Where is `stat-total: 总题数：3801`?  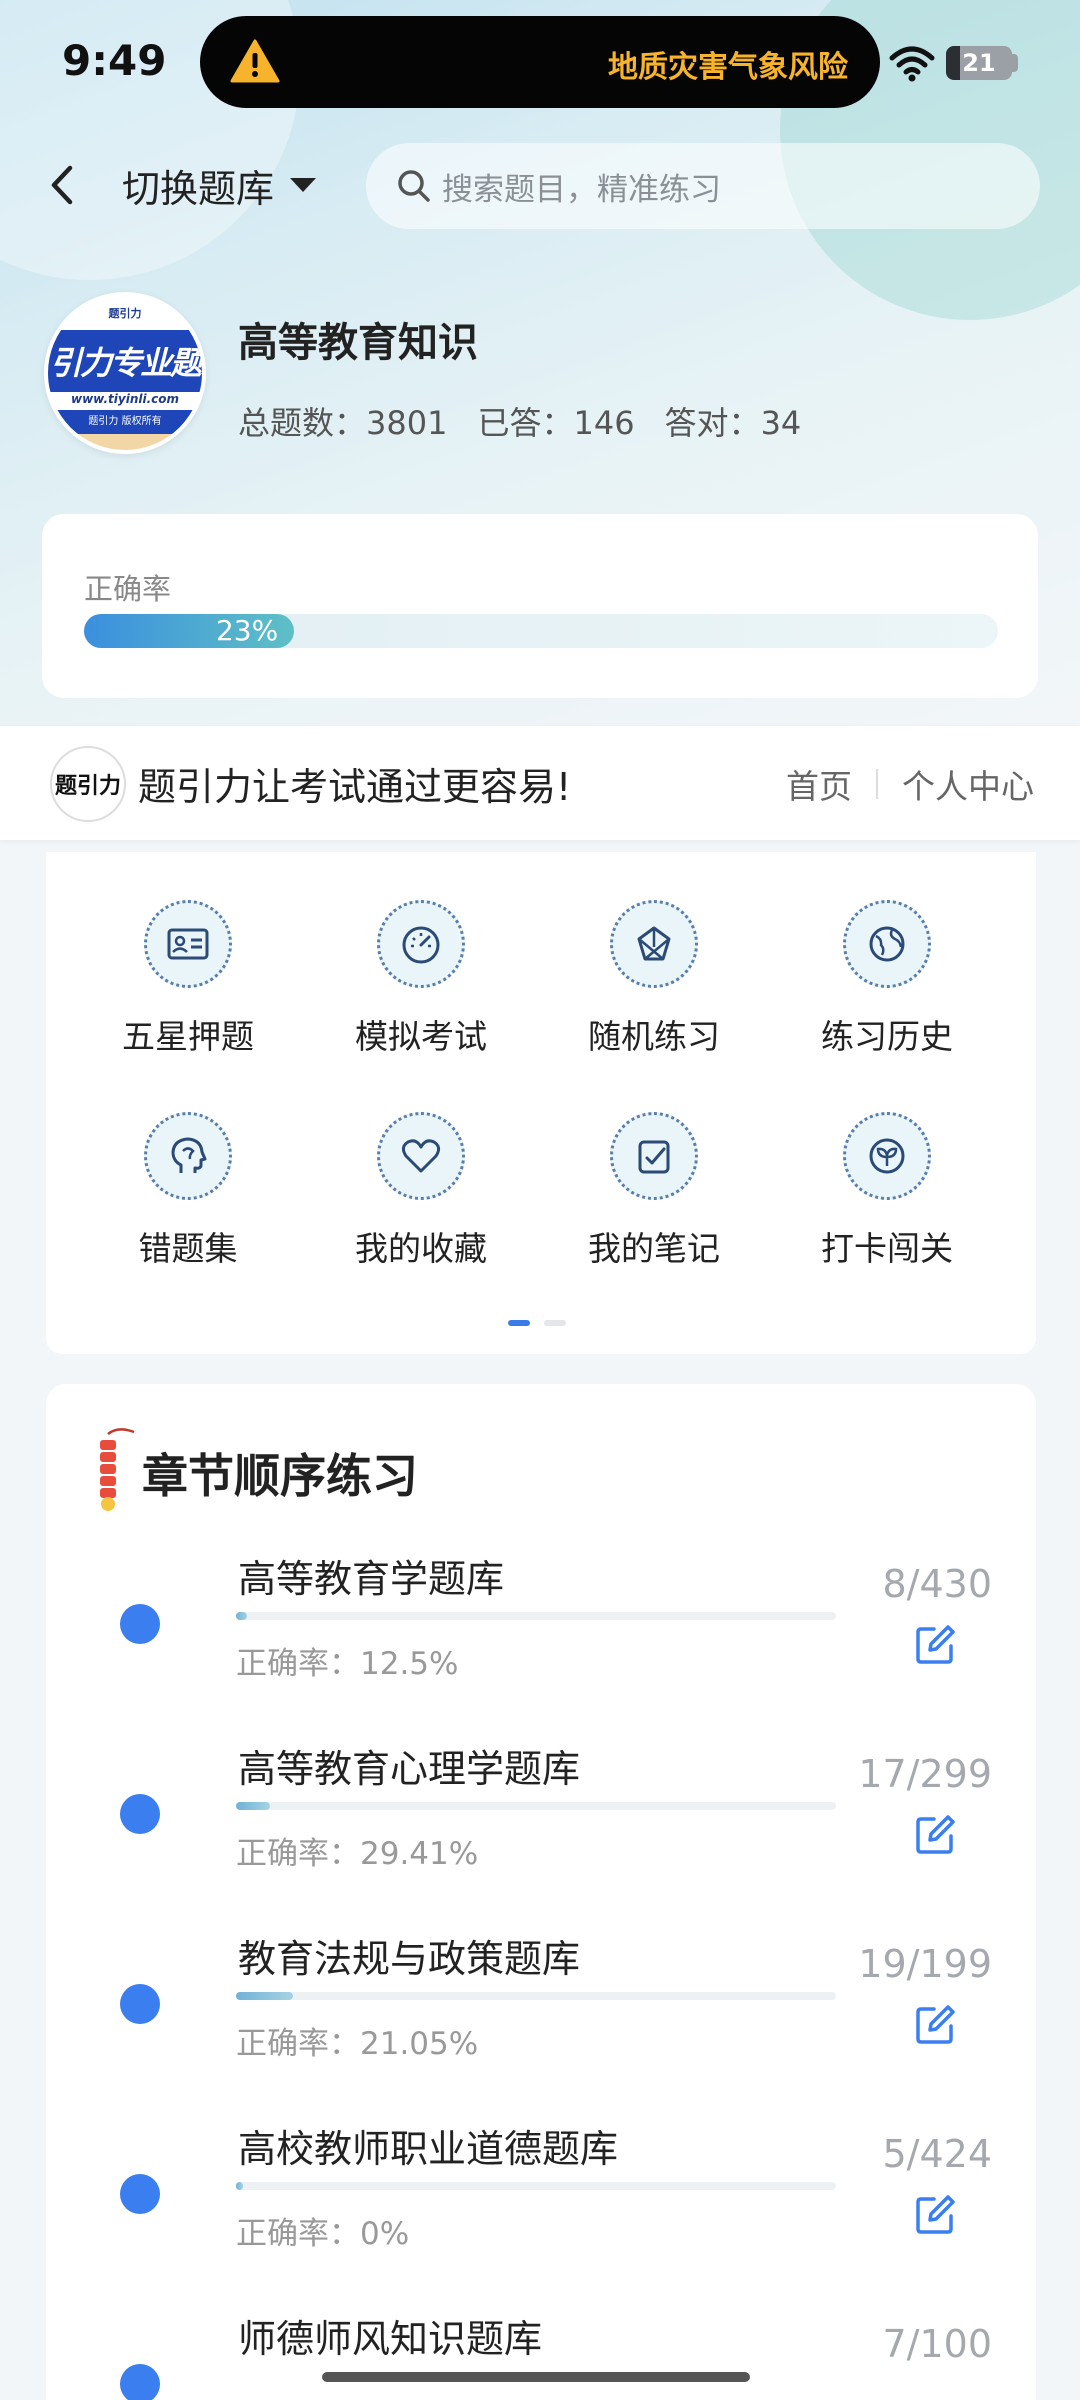
stat-total: 总题数：3801 is located at coordinates (343, 423).